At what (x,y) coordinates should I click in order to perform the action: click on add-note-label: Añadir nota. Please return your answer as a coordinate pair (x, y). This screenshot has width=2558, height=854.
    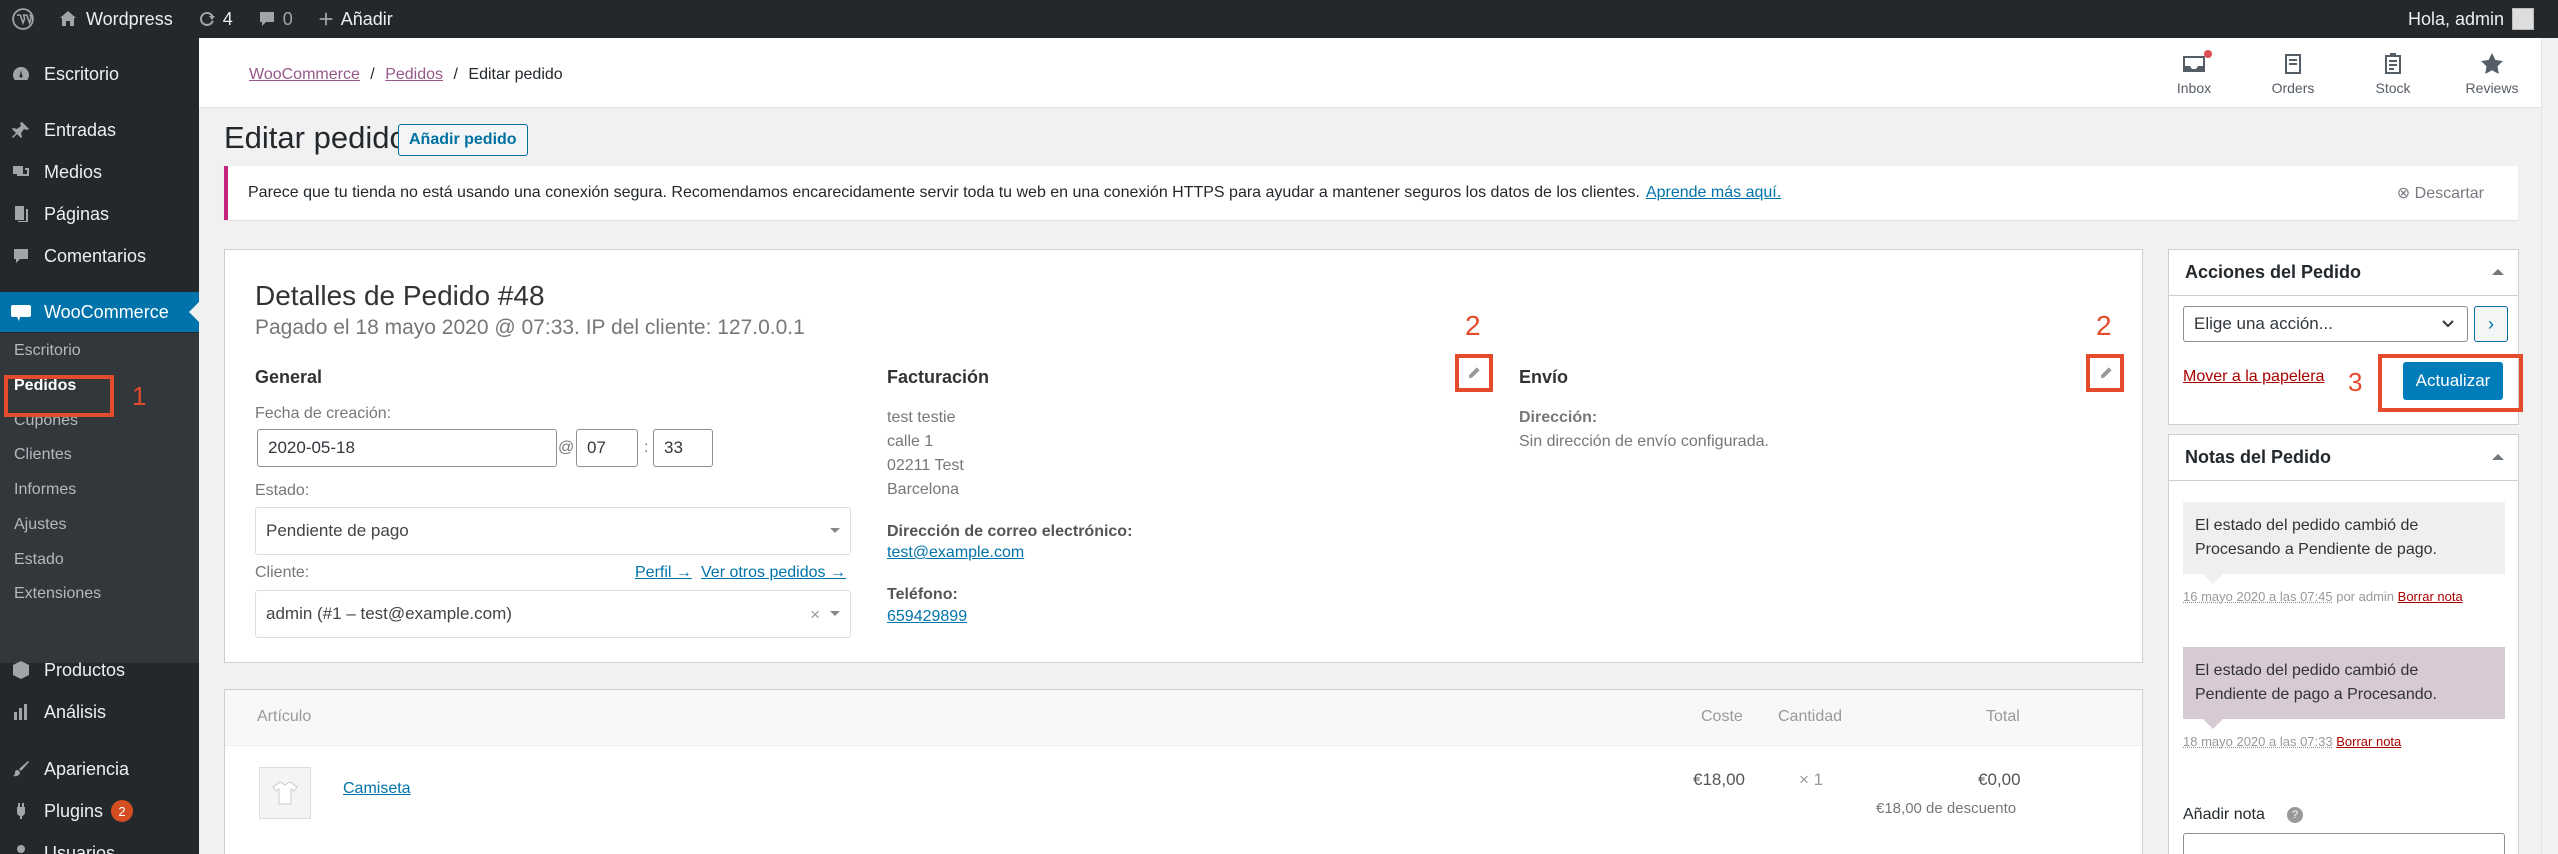
    Looking at the image, I should click on (2224, 815).